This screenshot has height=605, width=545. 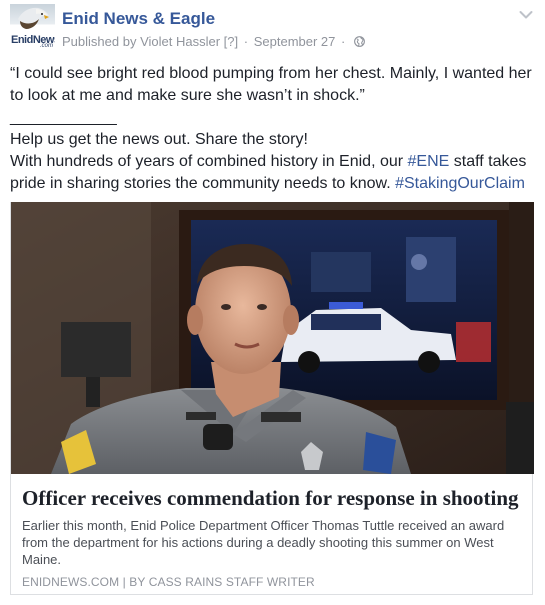 What do you see at coordinates (46, 46) in the screenshot?
I see `avatar-logo-subtext: .com` at bounding box center [46, 46].